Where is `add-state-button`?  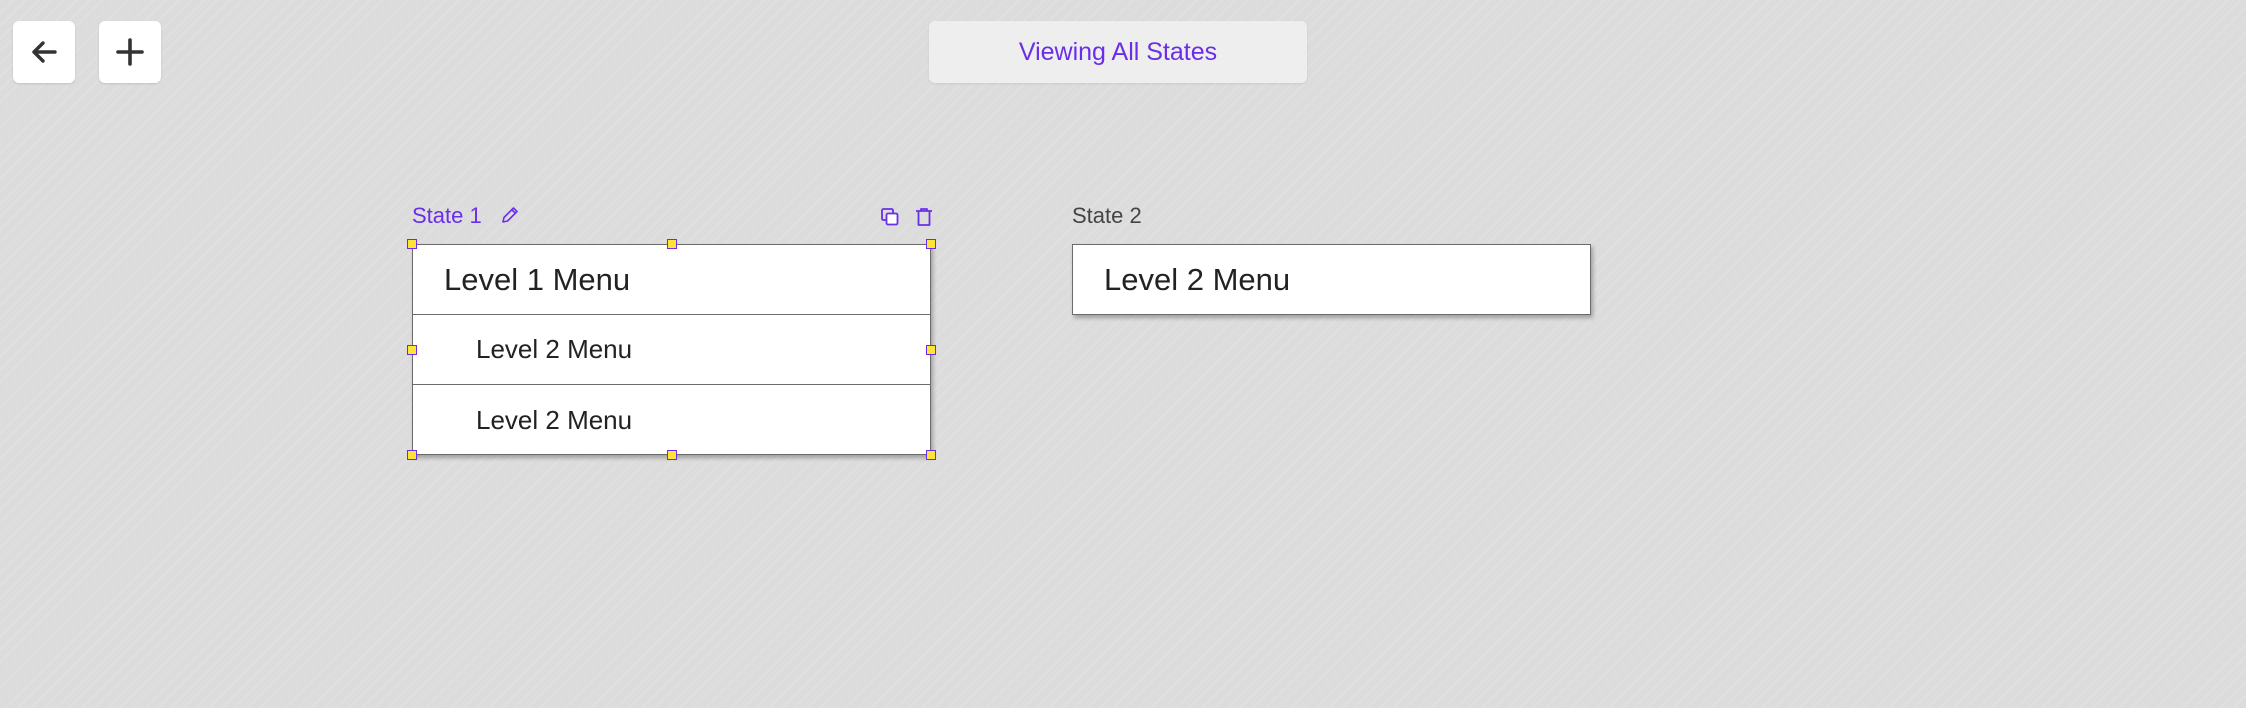
add-state-button is located at coordinates (130, 52).